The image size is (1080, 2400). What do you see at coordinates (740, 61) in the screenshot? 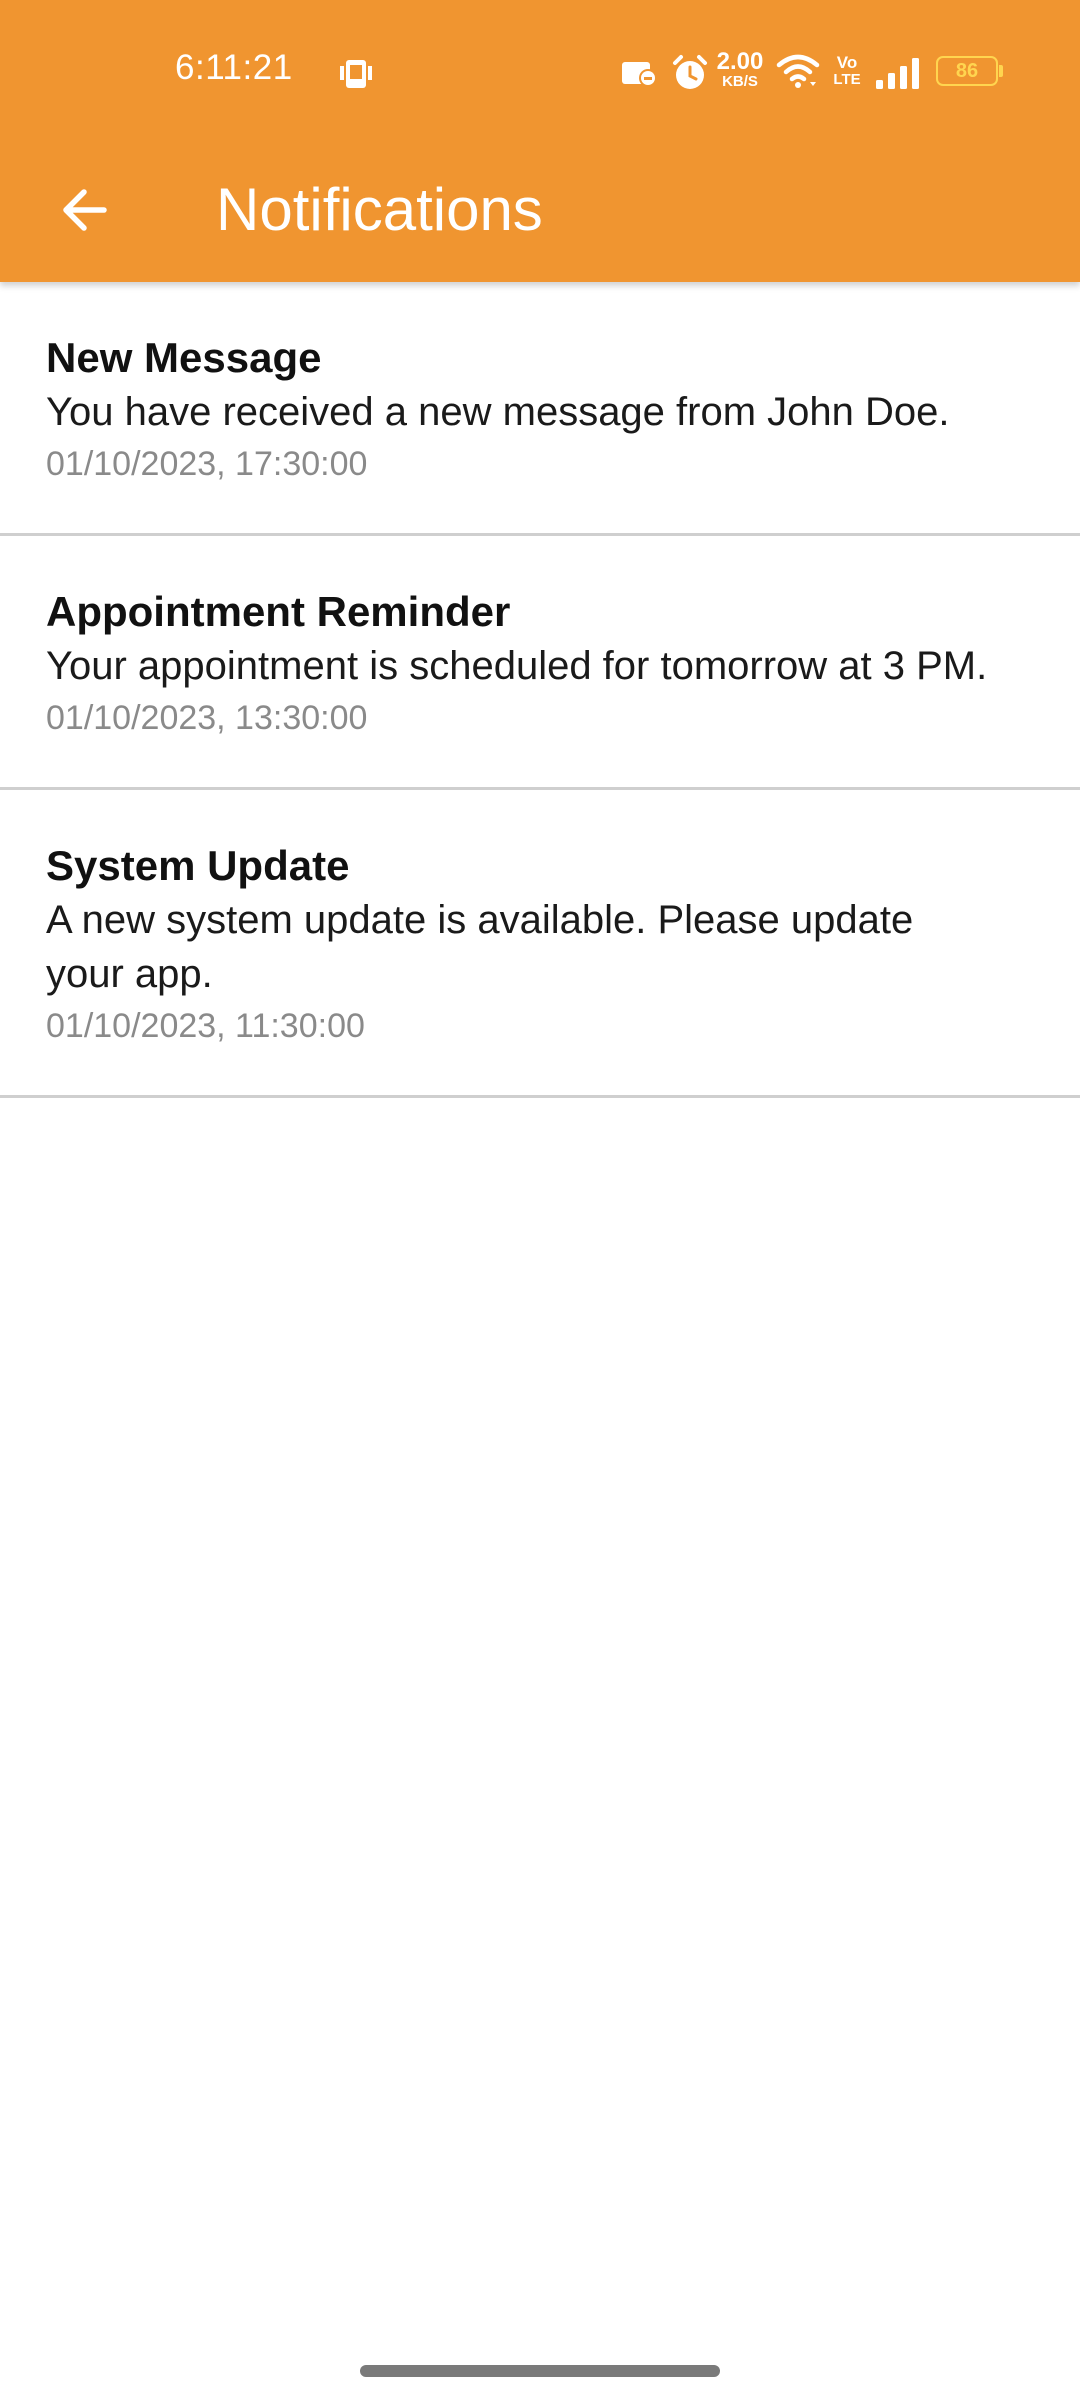
I see `network-speed-value: 2.00` at bounding box center [740, 61].